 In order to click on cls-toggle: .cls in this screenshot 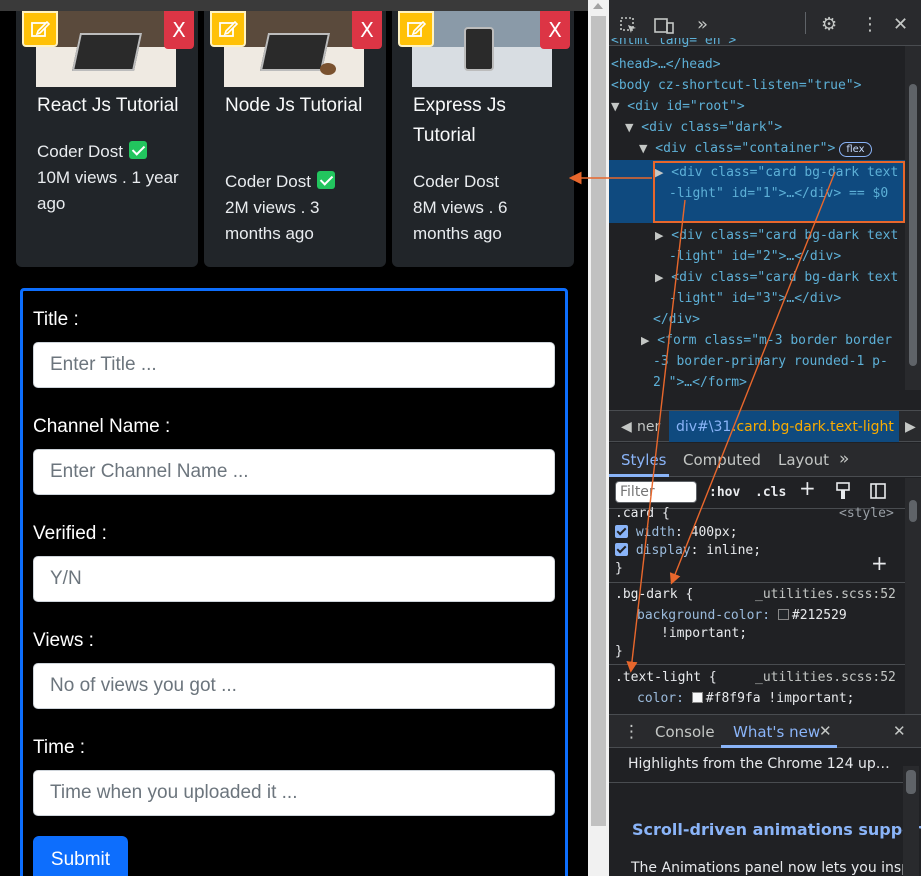, I will do `click(770, 492)`.